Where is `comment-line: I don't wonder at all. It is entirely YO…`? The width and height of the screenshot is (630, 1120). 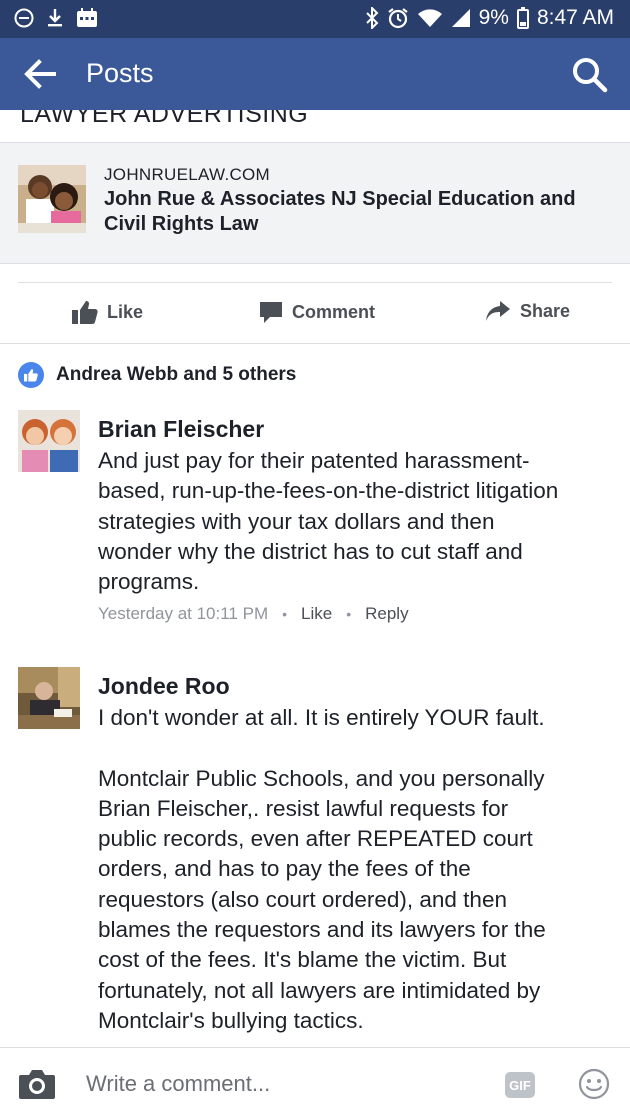 comment-line: I don't wonder at all. It is entirely YO… is located at coordinates (321, 717).